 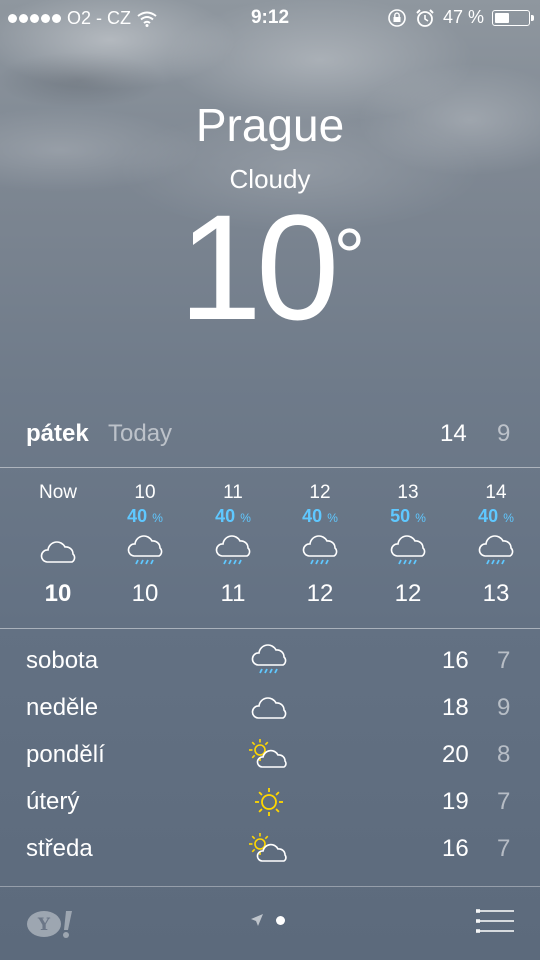 What do you see at coordinates (145, 492) in the screenshot?
I see `hour-label: 10` at bounding box center [145, 492].